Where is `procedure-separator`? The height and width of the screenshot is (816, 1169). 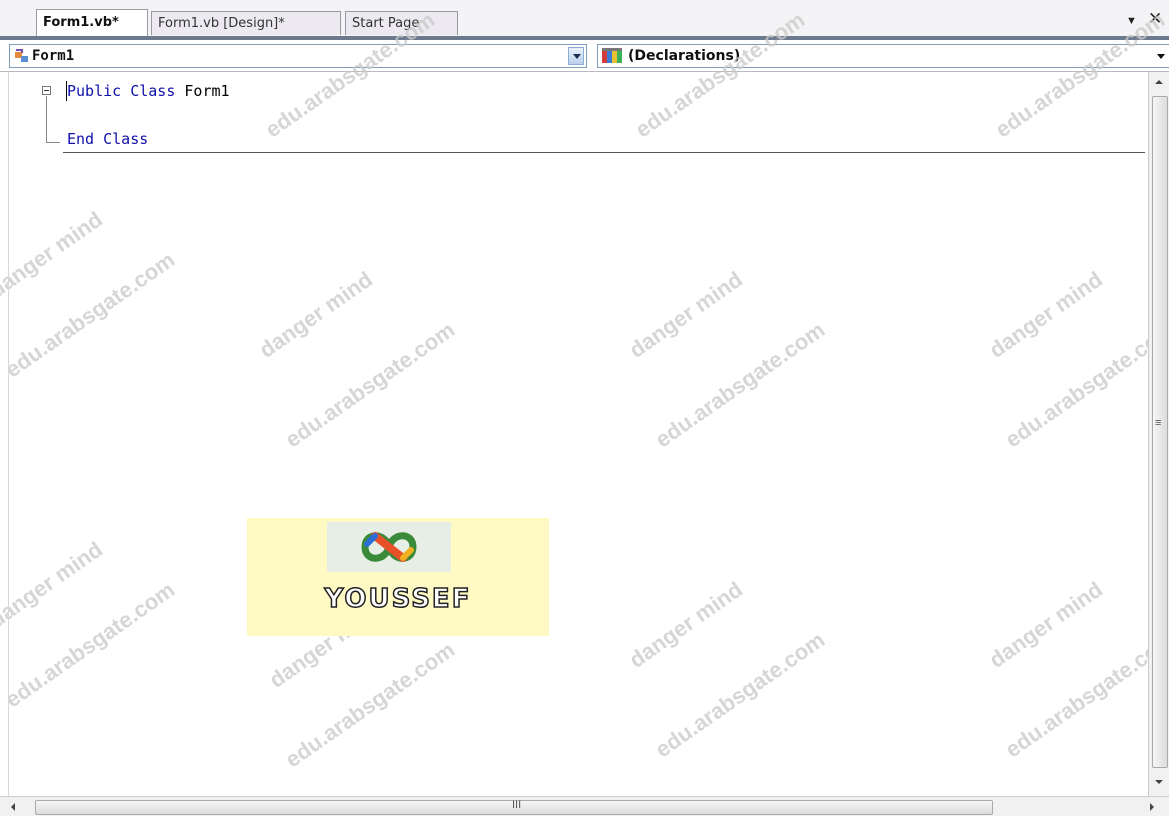
procedure-separator is located at coordinates (604, 152).